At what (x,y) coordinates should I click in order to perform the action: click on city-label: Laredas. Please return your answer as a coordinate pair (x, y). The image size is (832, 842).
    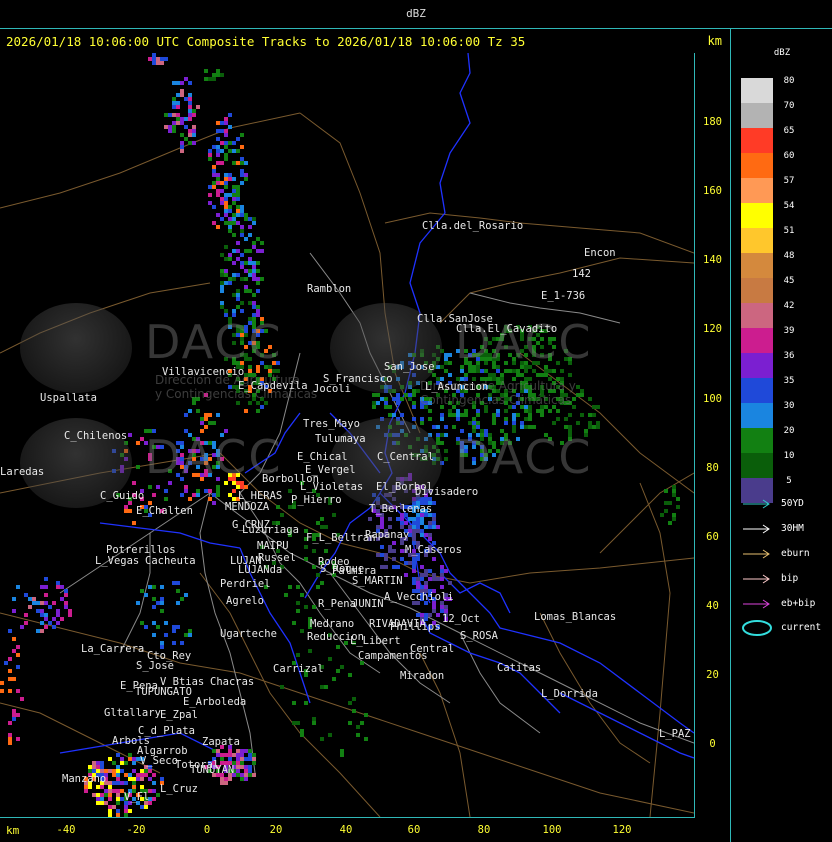
    Looking at the image, I should click on (22, 472).